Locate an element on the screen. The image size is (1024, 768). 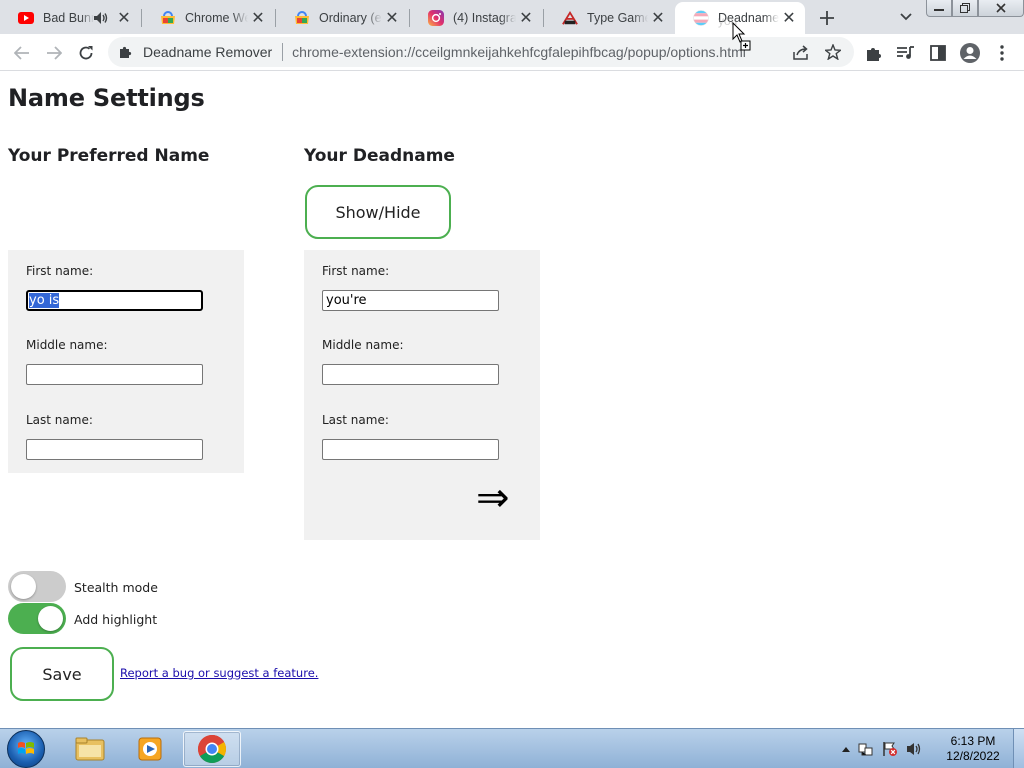
type-game-icon is located at coordinates (570, 18).